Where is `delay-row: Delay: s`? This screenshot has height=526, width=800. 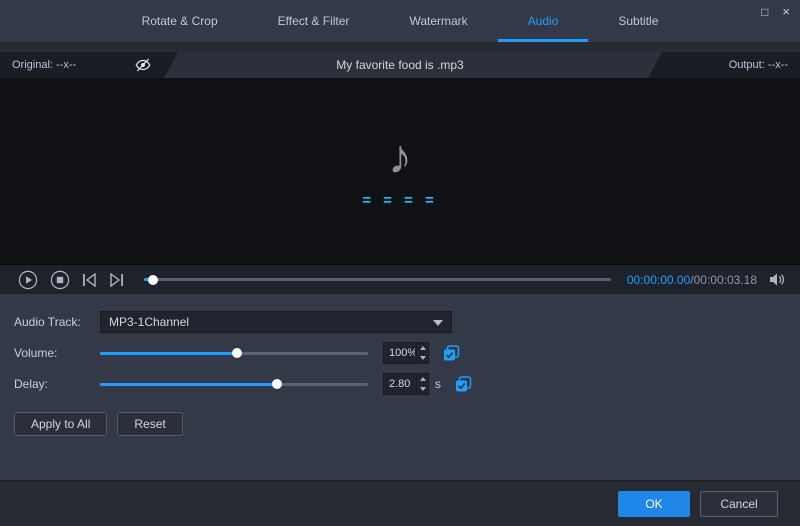
delay-row: Delay: s is located at coordinates (407, 384).